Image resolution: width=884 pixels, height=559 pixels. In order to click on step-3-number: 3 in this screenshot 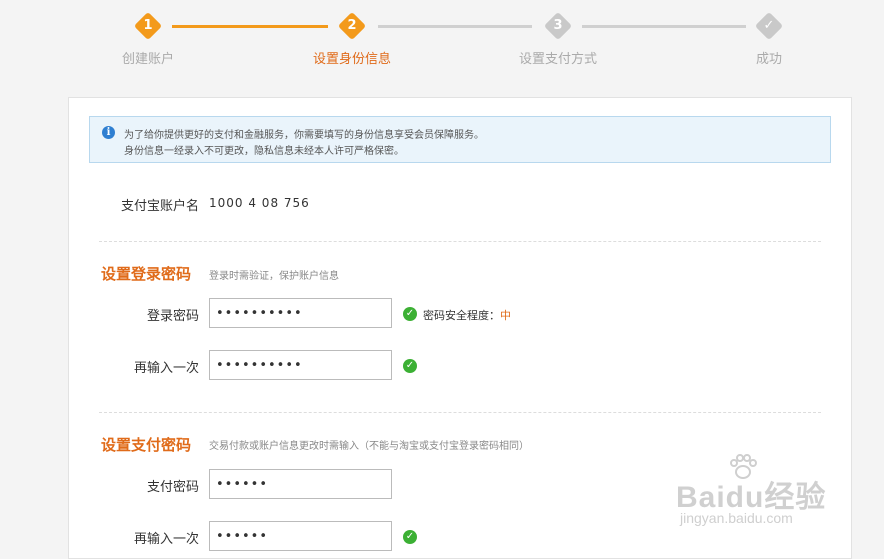, I will do `click(558, 25)`.